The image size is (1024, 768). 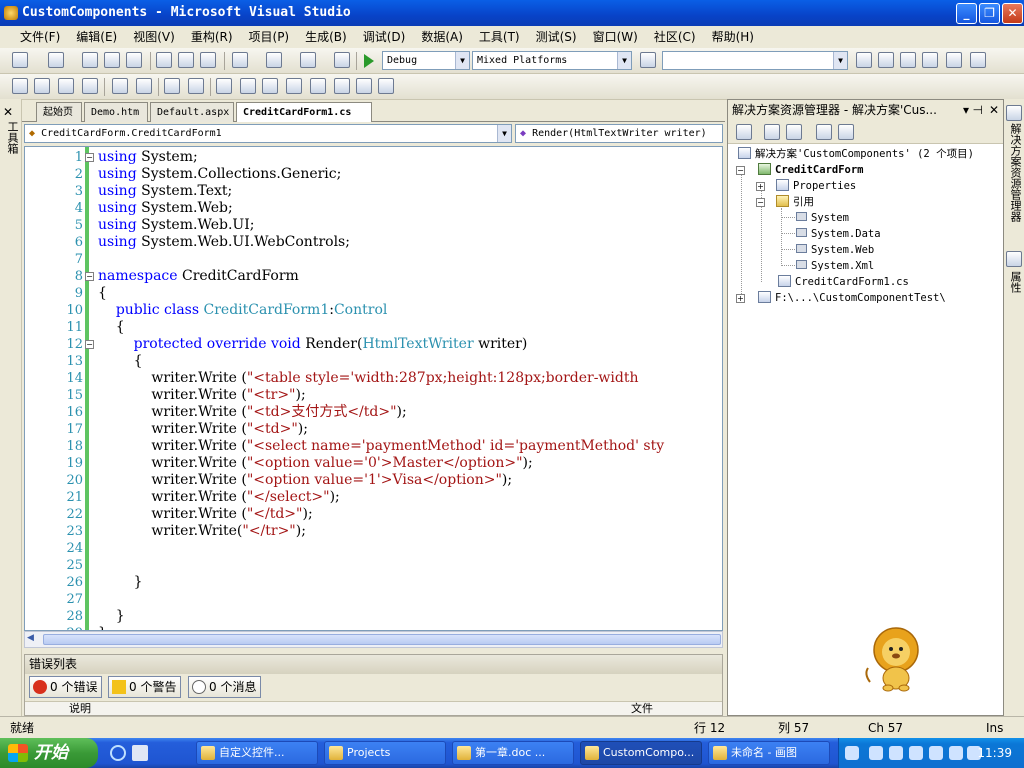 I want to click on save-all-icon, so click(x=134, y=60).